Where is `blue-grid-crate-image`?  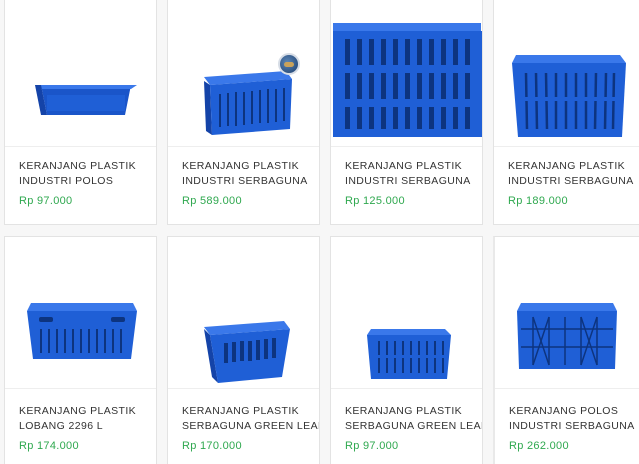
blue-grid-crate-image is located at coordinates (567, 336).